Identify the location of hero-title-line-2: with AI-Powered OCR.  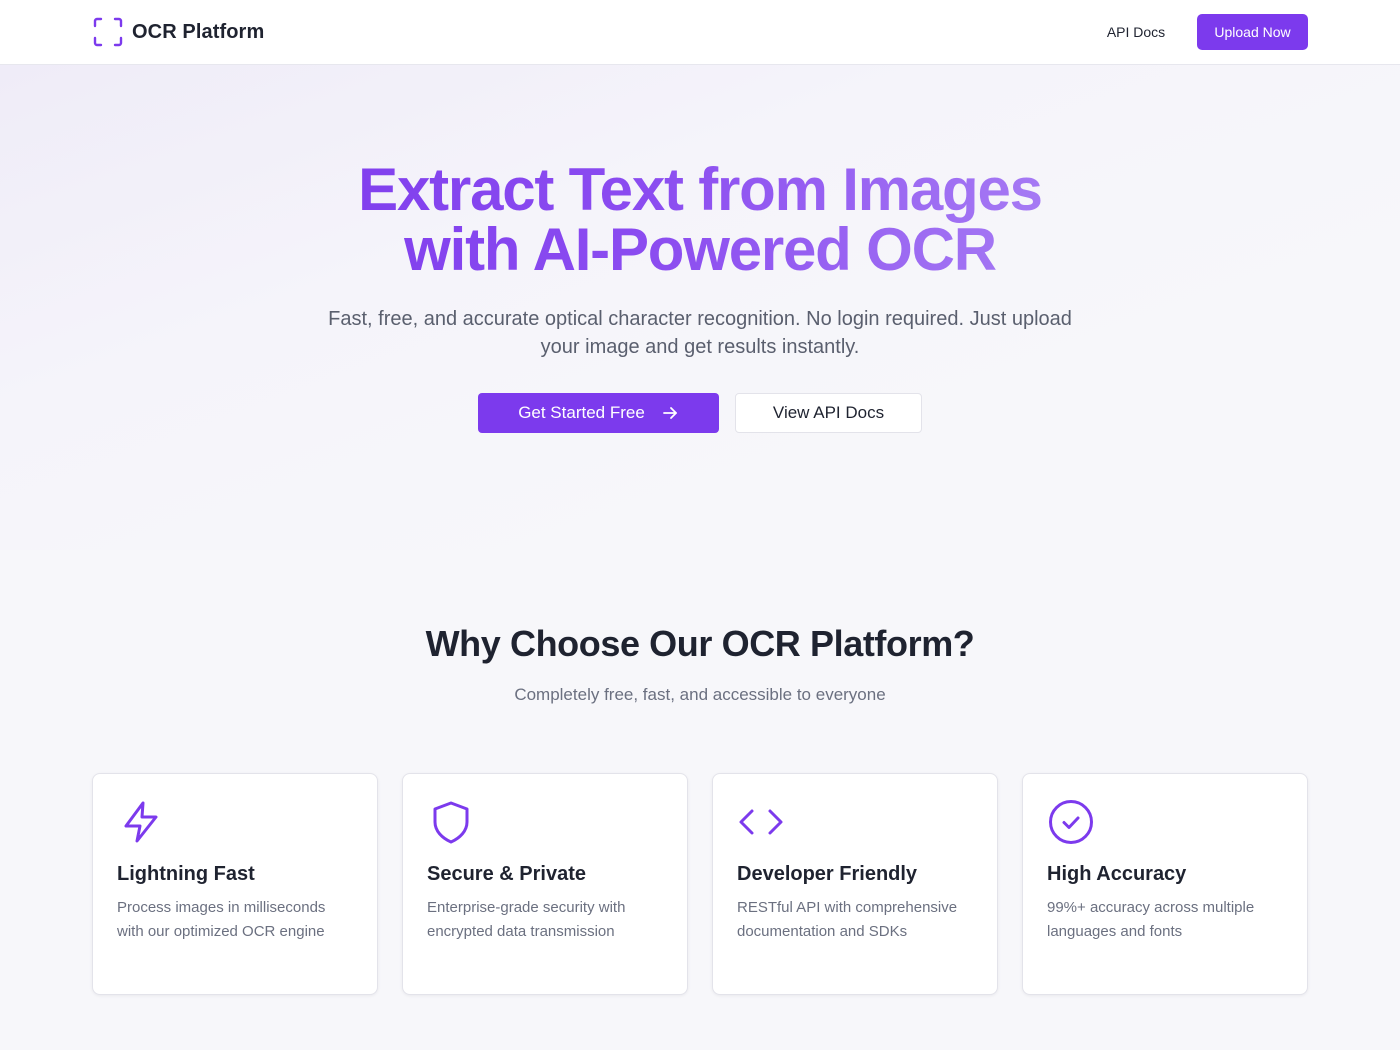
(700, 249).